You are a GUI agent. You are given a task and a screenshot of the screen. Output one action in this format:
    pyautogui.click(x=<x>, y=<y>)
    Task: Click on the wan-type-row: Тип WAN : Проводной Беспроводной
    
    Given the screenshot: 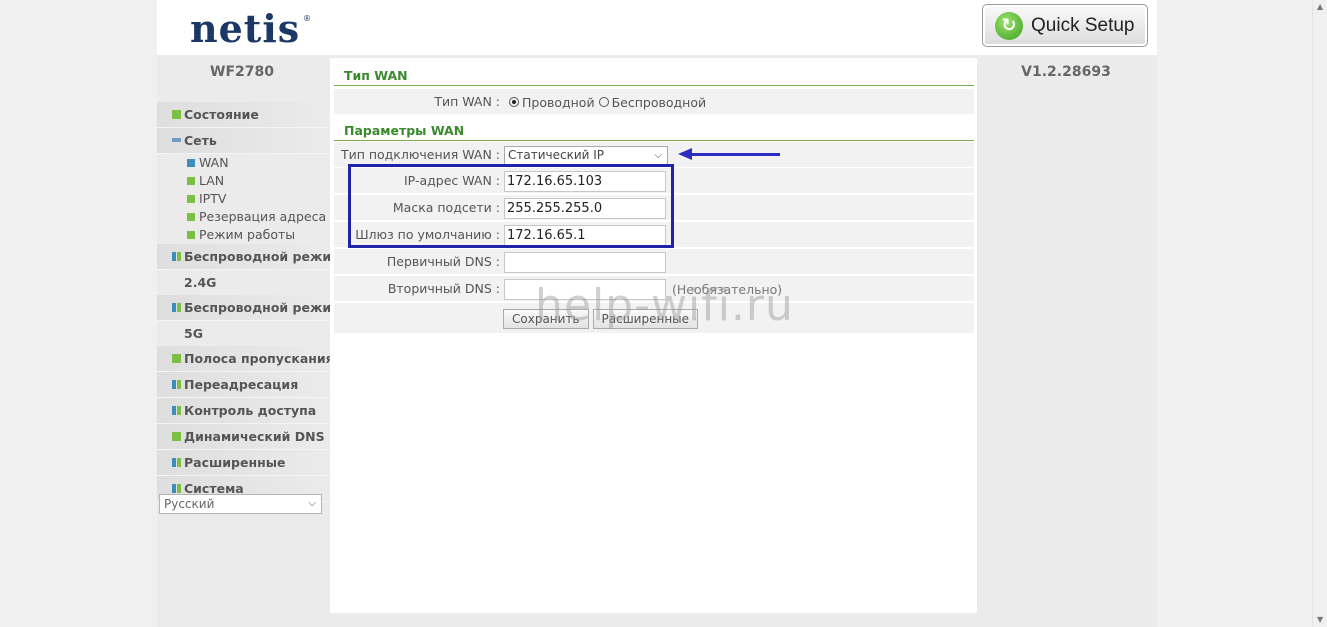 What is the action you would take?
    pyautogui.click(x=654, y=102)
    